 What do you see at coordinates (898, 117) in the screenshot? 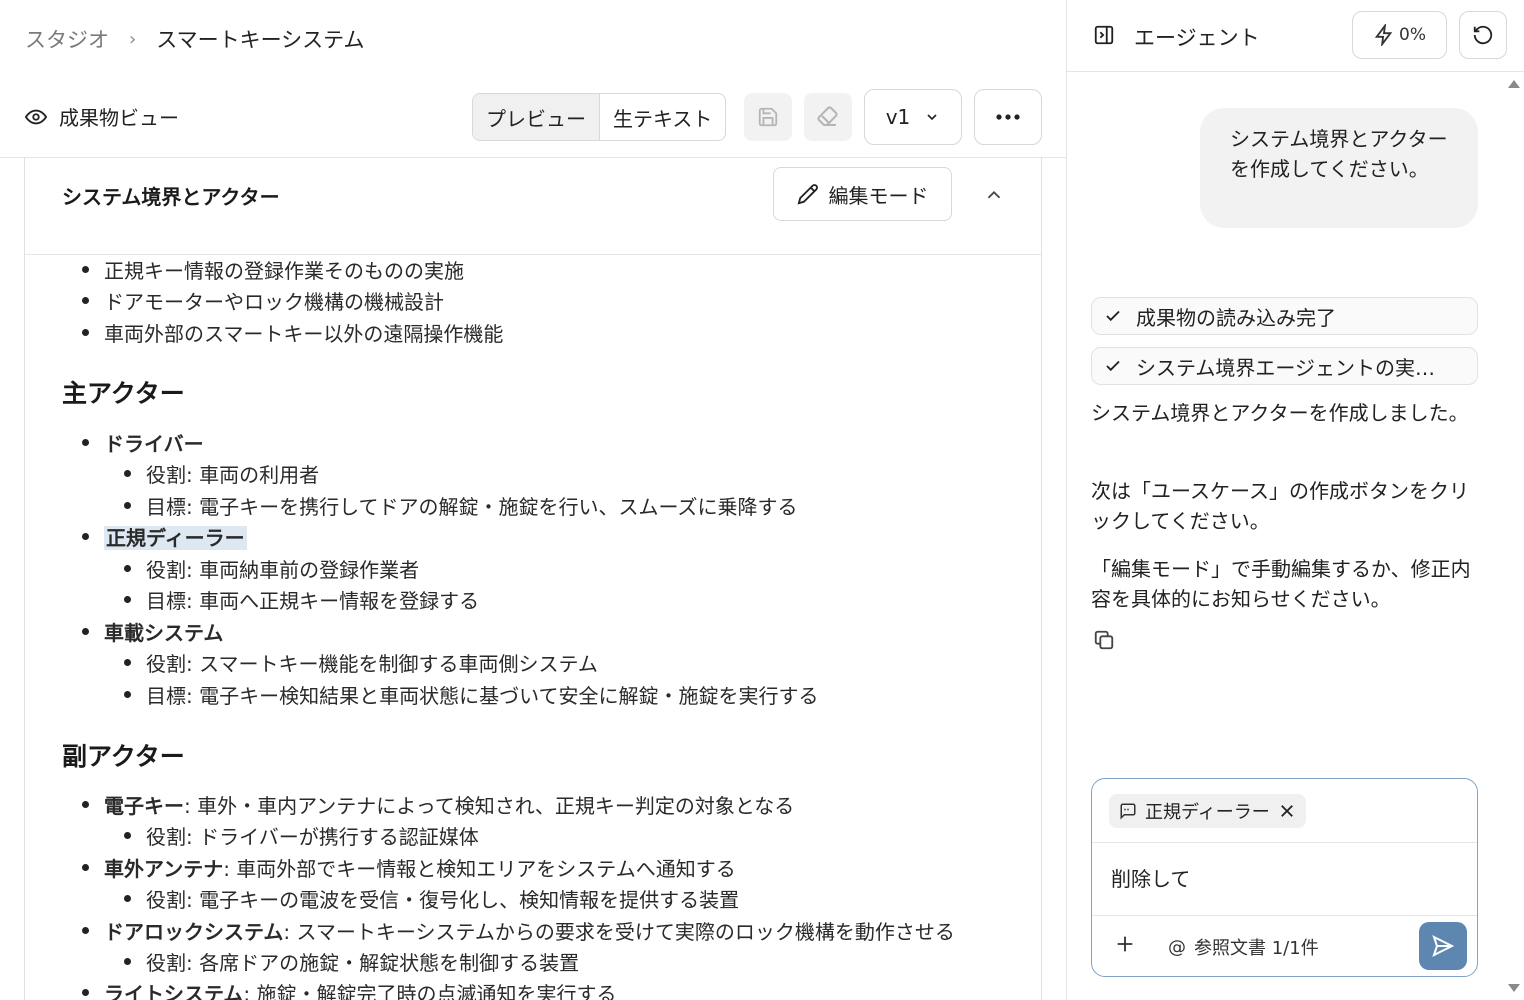
I see `version-label: v1` at bounding box center [898, 117].